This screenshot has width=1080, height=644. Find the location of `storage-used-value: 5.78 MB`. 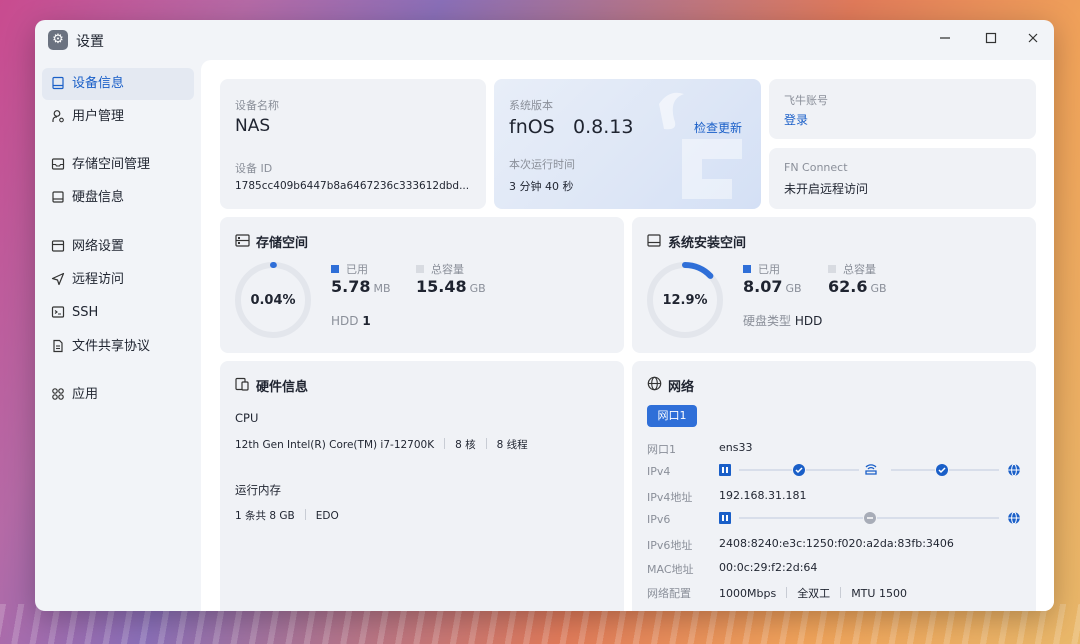

storage-used-value: 5.78 MB is located at coordinates (361, 286).